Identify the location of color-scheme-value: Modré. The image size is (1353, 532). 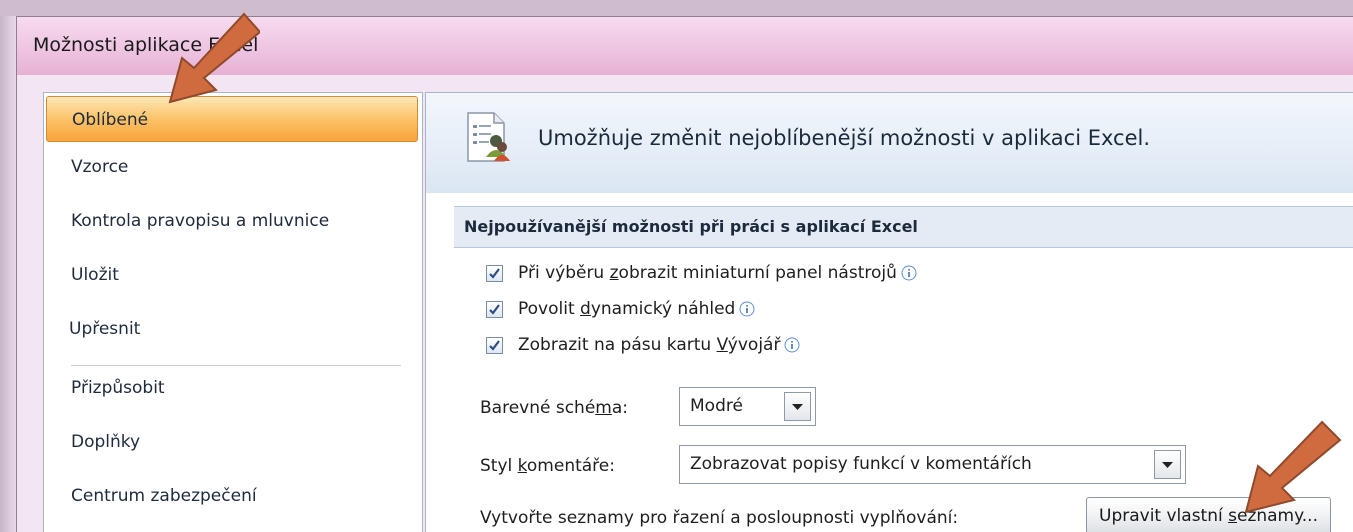
(716, 406).